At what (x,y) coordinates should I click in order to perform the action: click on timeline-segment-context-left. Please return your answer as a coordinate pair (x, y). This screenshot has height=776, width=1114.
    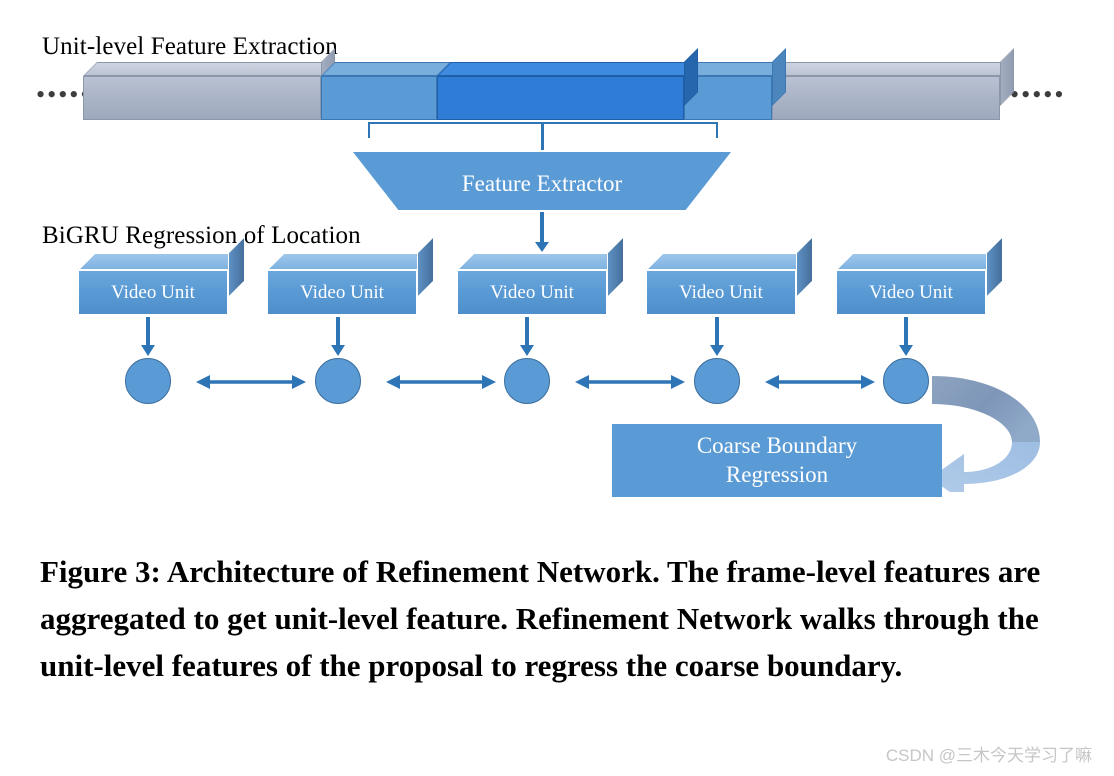
    Looking at the image, I should click on (209, 84).